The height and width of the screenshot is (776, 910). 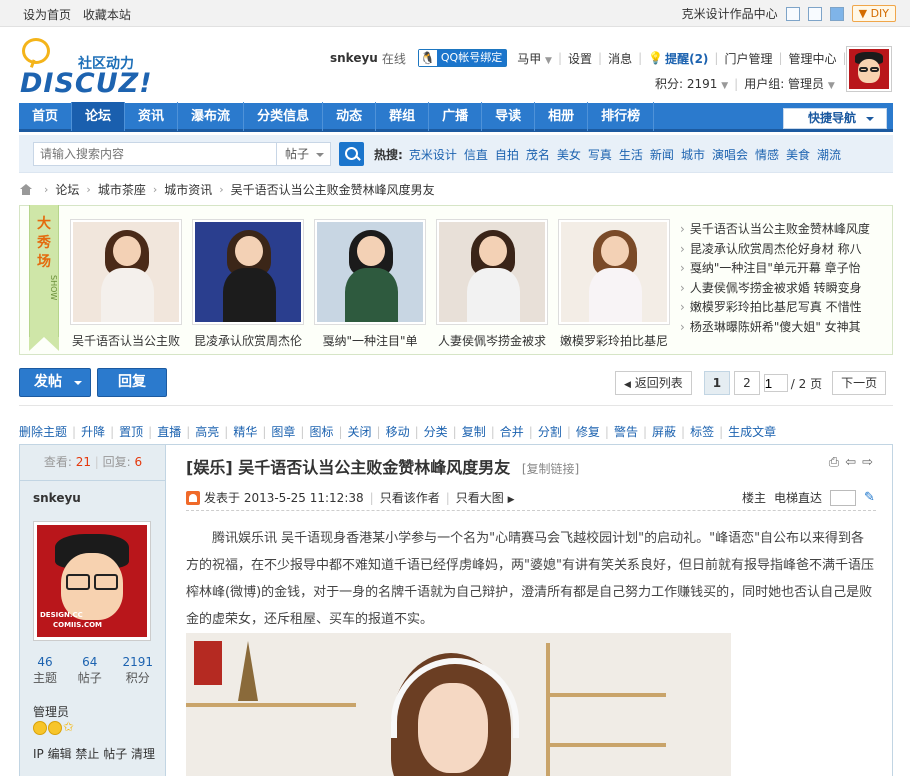 I want to click on moderation-action: 关闭, so click(x=360, y=431).